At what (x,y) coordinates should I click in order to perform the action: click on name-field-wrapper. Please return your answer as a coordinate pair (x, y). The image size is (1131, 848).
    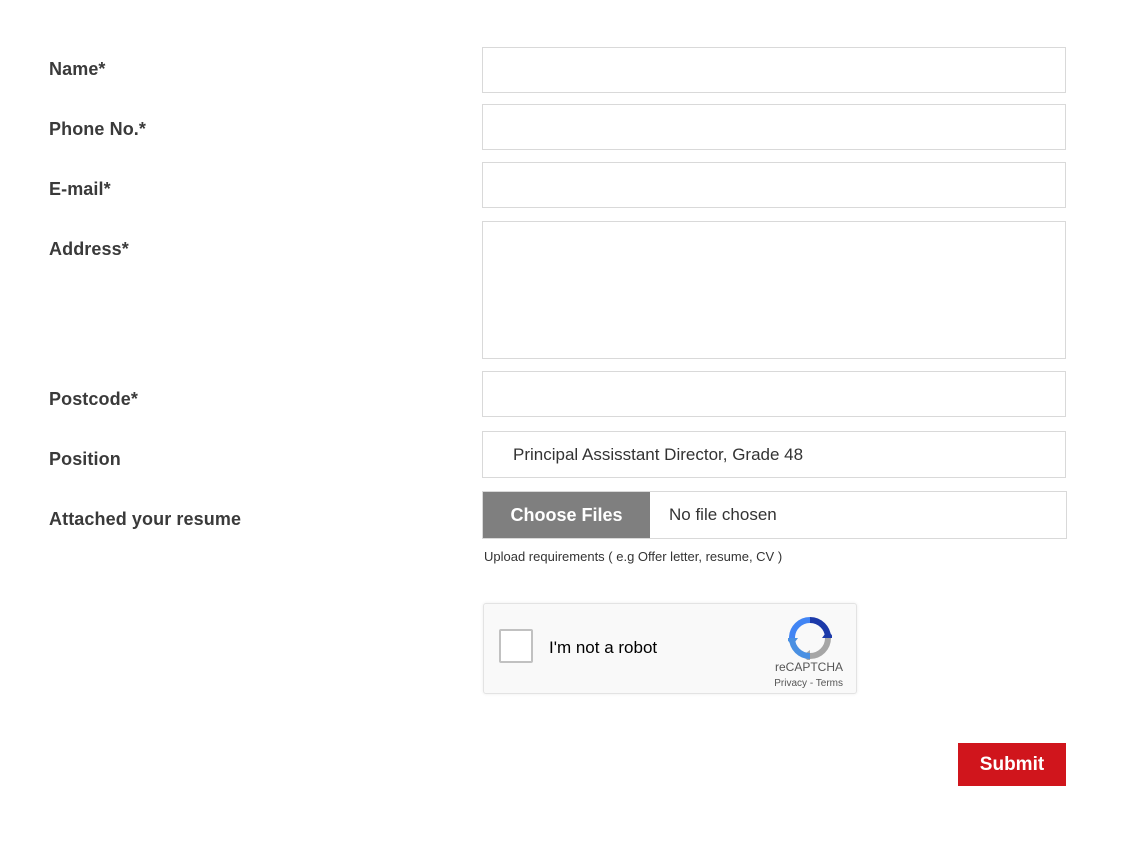
    Looking at the image, I should click on (774, 70).